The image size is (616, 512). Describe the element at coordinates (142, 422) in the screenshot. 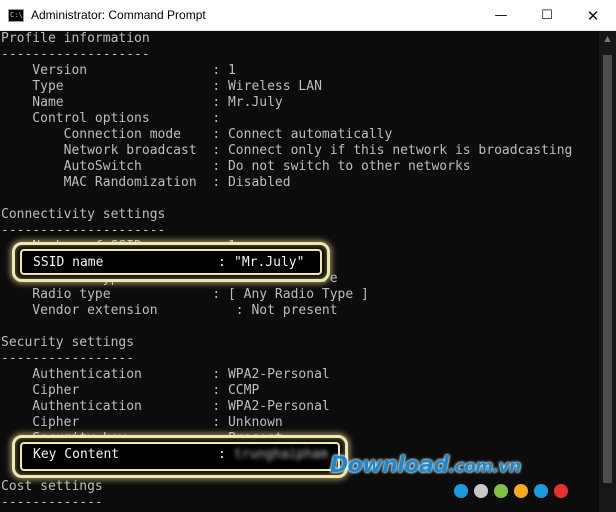

I see `console-line: Cipher : Unknown` at that location.